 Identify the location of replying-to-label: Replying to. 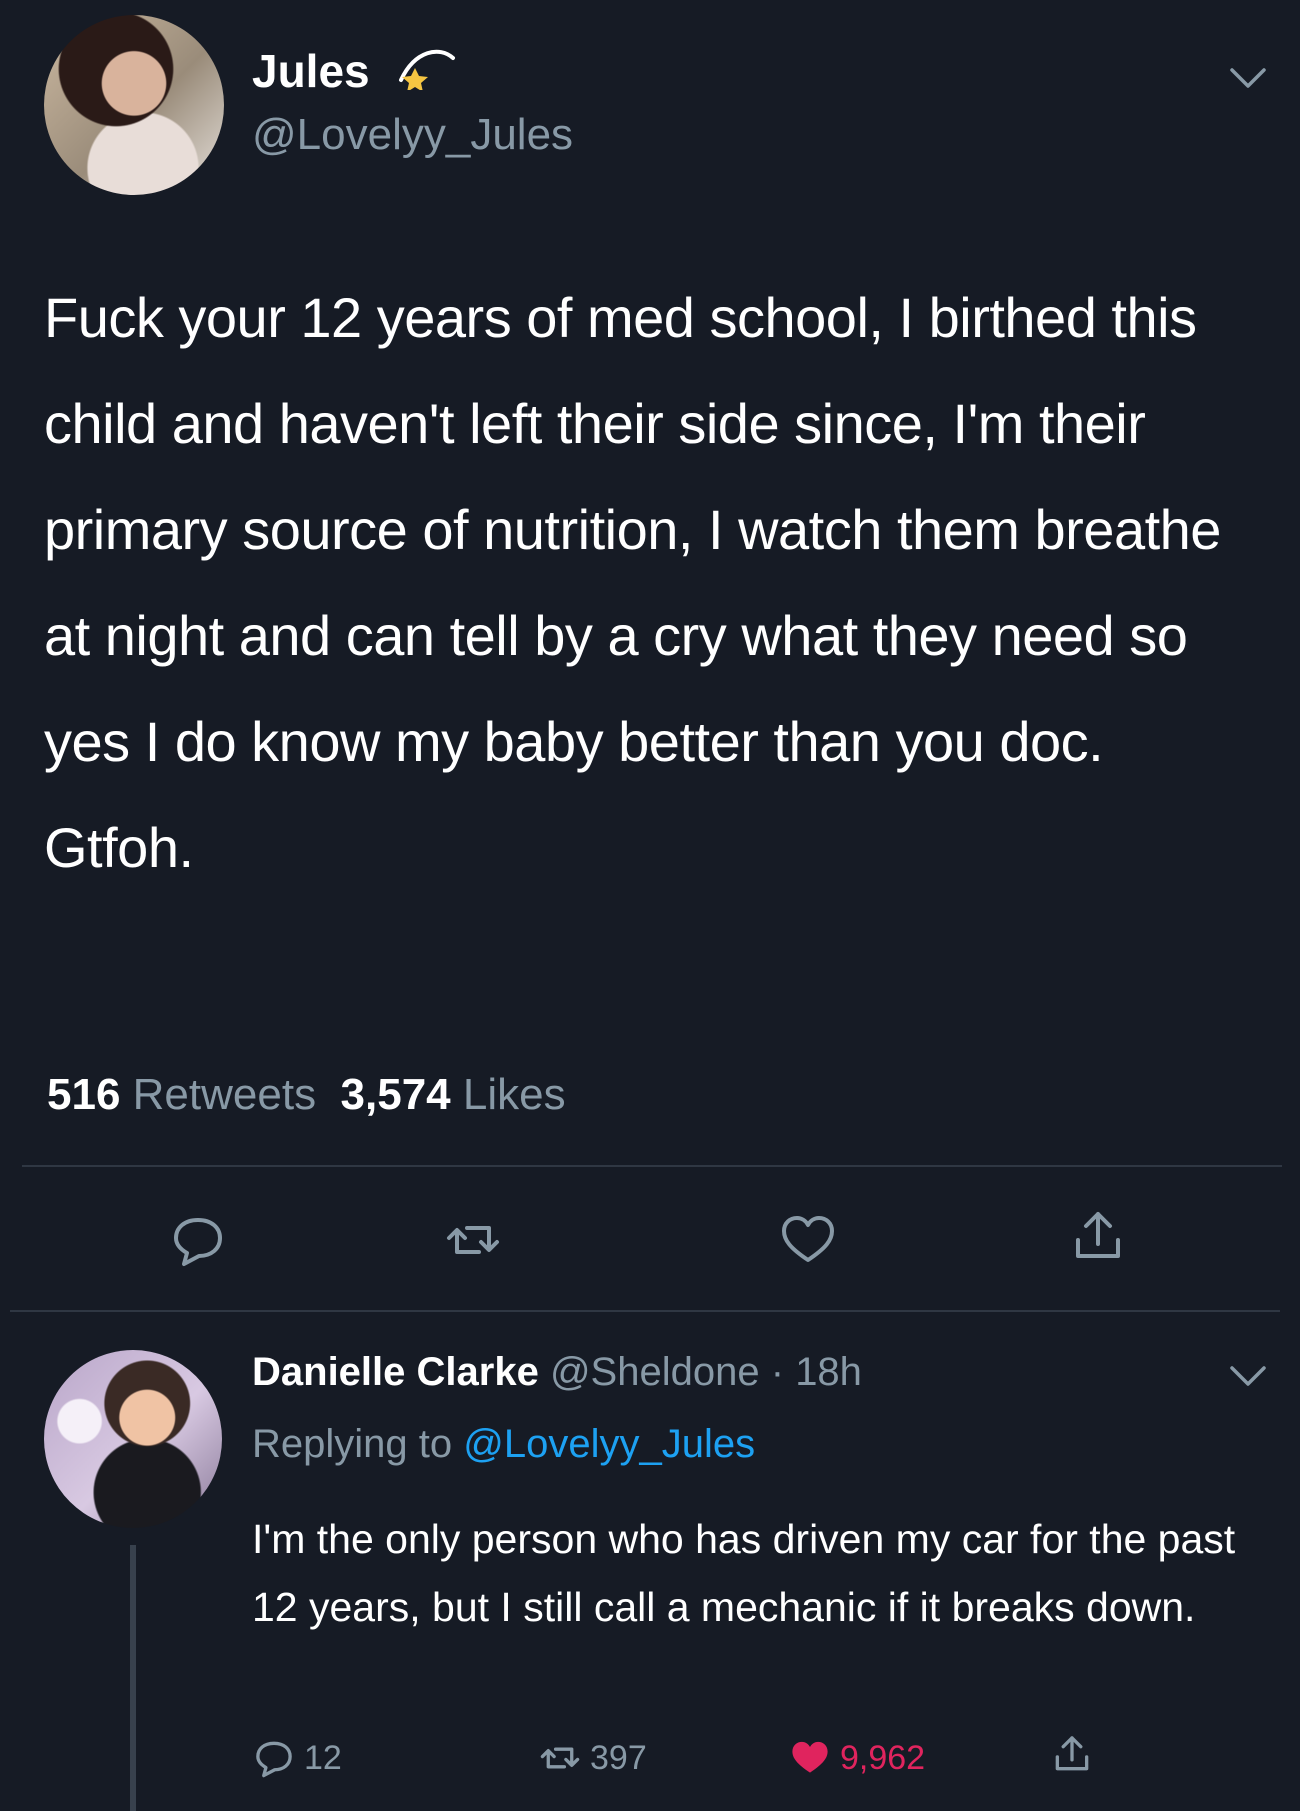
(352, 1444).